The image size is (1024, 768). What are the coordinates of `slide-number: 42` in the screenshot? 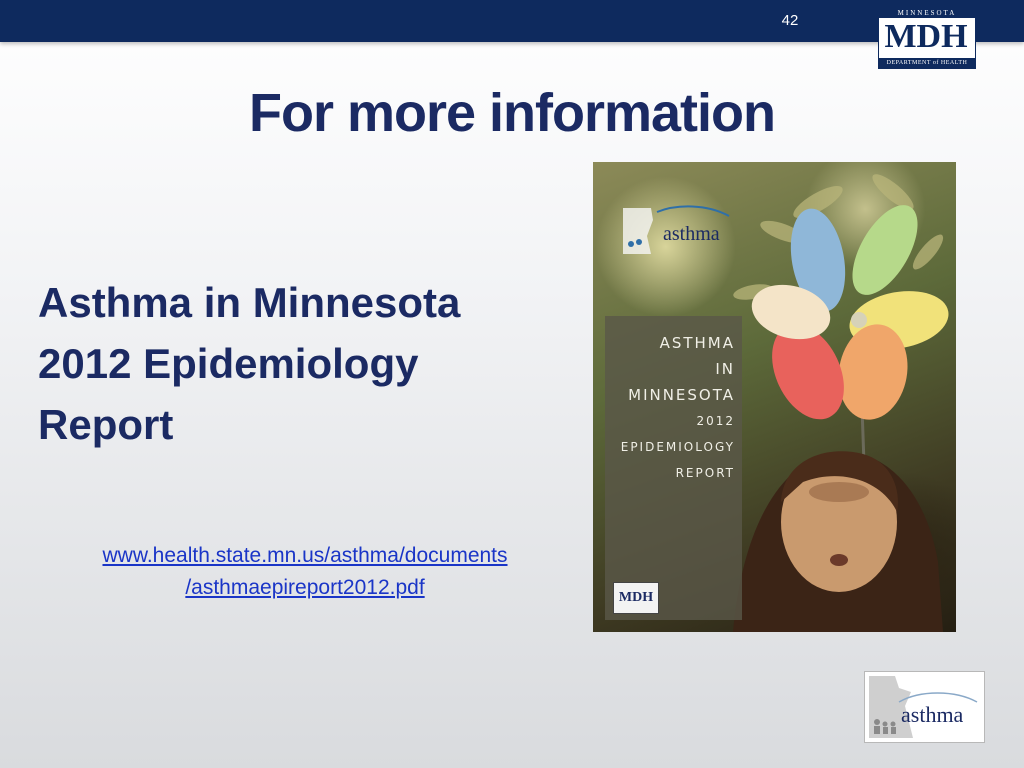 It's located at (790, 20).